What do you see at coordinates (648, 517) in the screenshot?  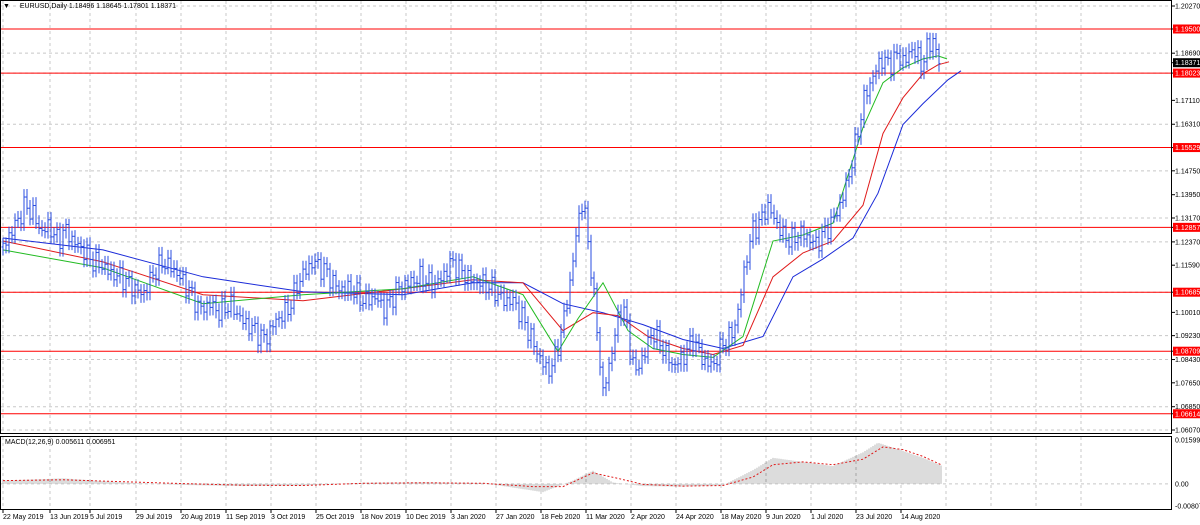 I see `time-axis-label: 2 Apr 2020` at bounding box center [648, 517].